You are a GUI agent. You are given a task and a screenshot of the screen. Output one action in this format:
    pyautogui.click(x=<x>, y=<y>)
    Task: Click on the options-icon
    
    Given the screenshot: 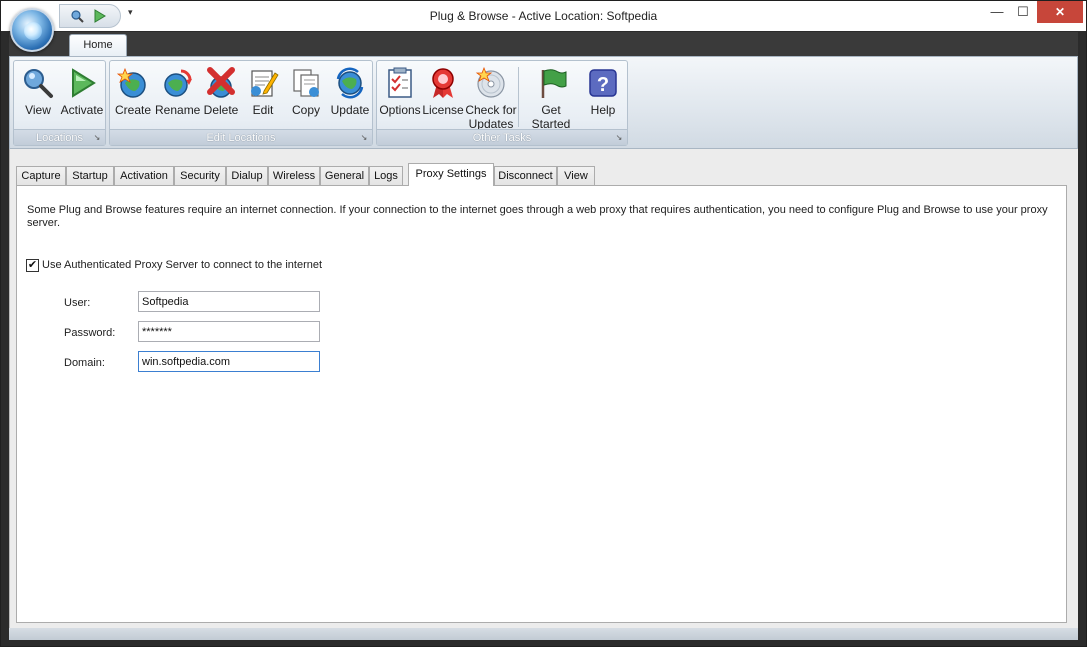 What is the action you would take?
    pyautogui.click(x=400, y=82)
    